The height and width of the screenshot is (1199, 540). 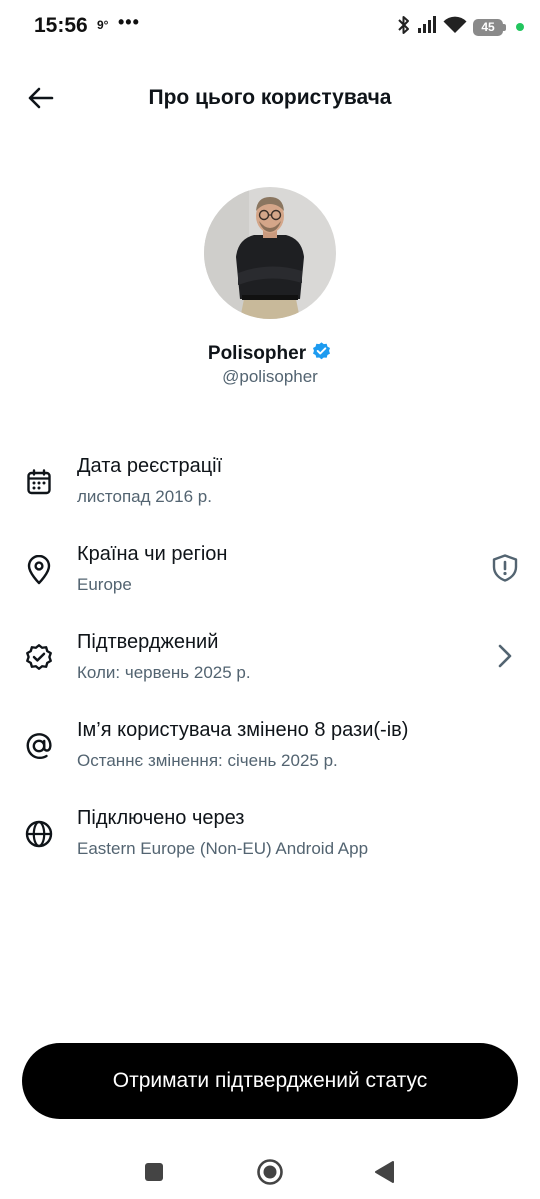 What do you see at coordinates (164, 672) in the screenshot?
I see `info-subtitle: Коли: червень 2025 р.` at bounding box center [164, 672].